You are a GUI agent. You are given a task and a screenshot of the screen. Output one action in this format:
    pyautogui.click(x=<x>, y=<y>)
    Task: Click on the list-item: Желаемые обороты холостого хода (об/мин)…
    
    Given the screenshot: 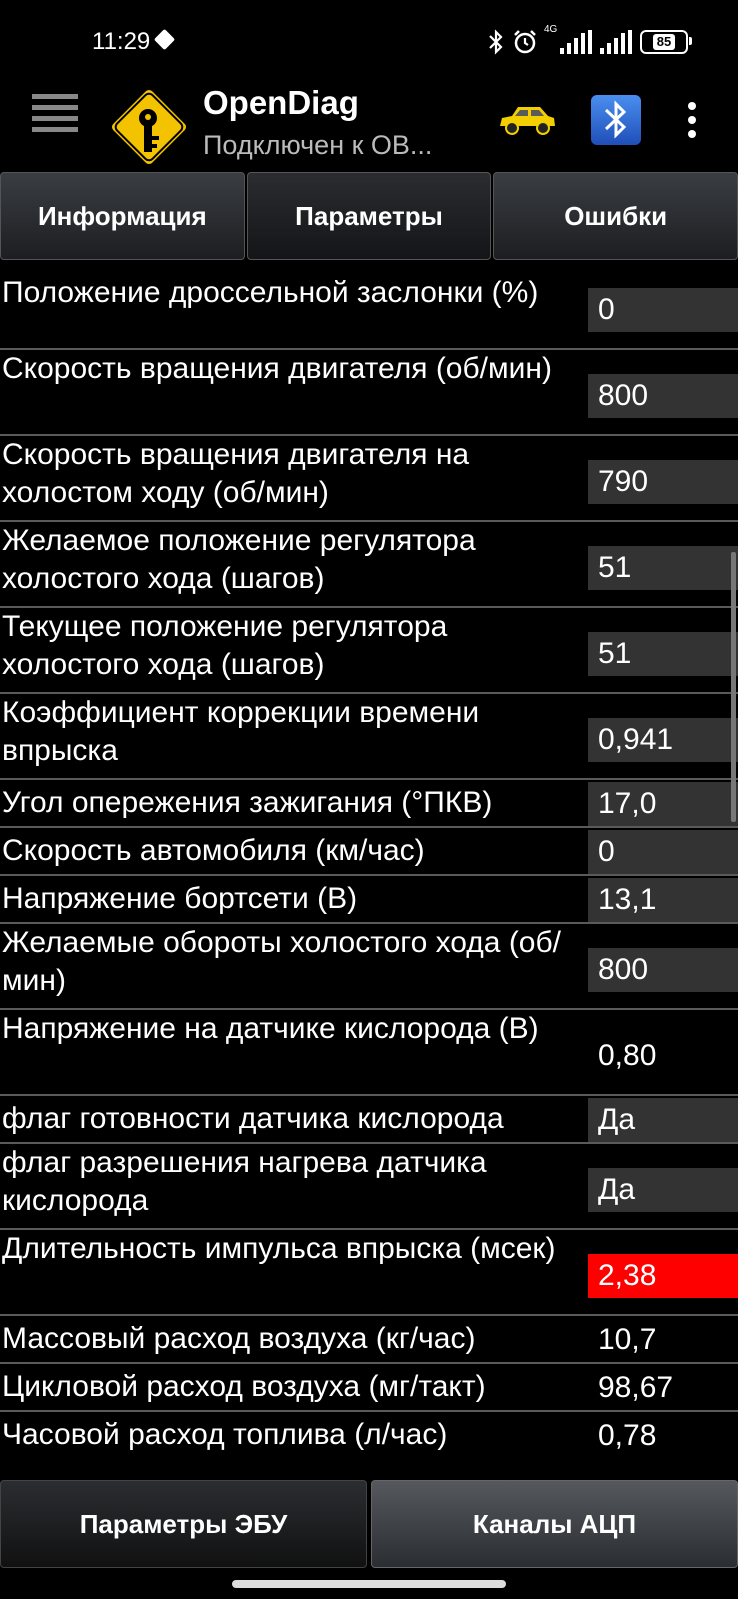 What is the action you would take?
    pyautogui.click(x=369, y=967)
    